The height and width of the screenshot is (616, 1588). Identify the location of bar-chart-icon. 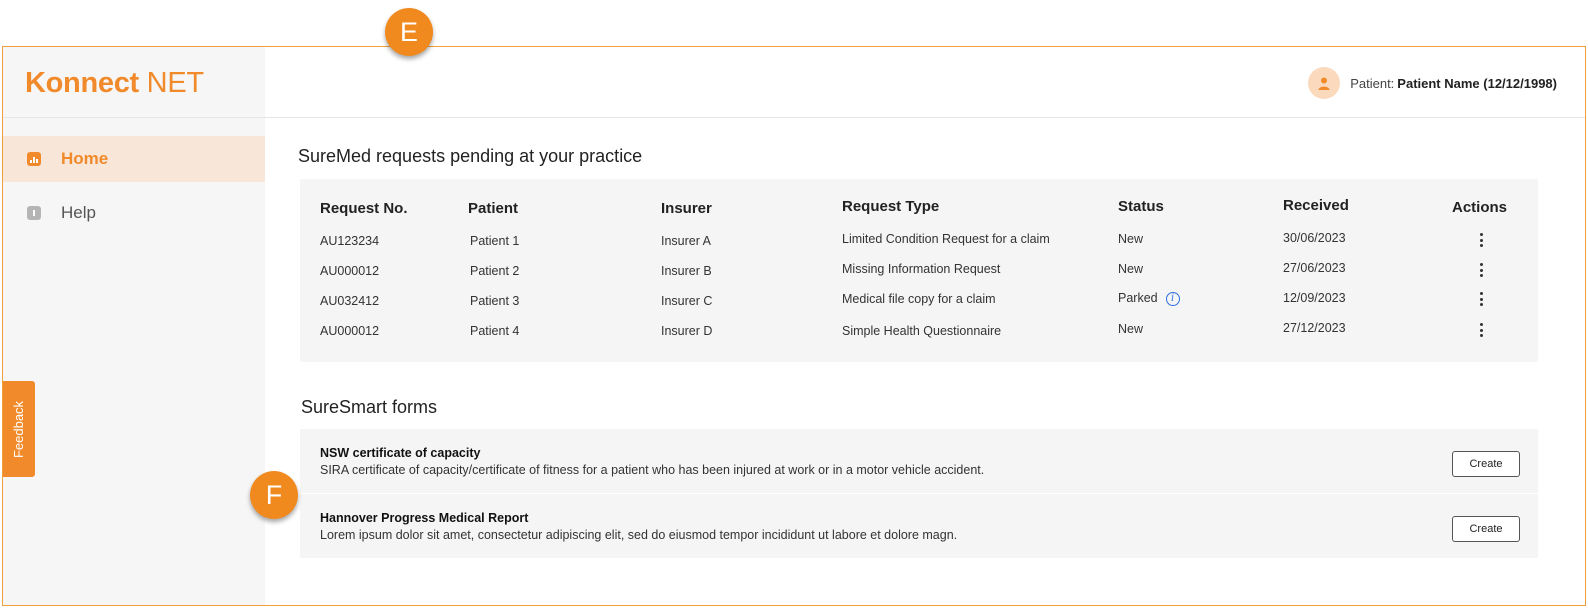
(34, 159).